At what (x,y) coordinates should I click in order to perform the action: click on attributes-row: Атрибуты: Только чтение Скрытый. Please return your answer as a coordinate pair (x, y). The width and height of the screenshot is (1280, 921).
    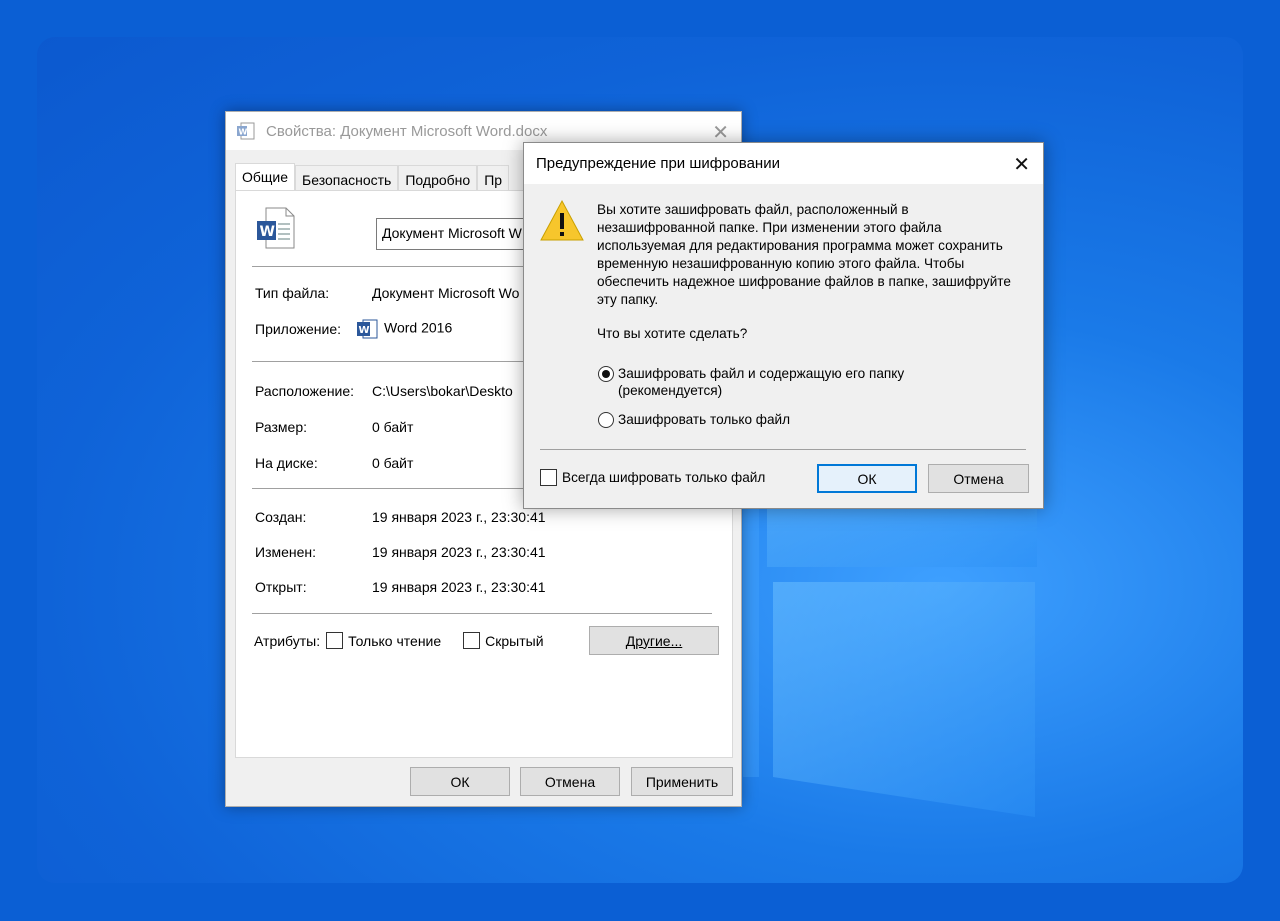
    Looking at the image, I should click on (399, 640).